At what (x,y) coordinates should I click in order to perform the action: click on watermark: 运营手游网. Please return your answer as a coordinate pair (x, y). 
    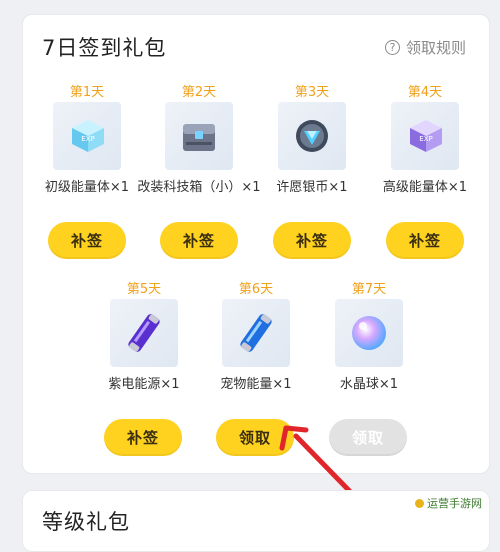
    Looking at the image, I should click on (448, 503).